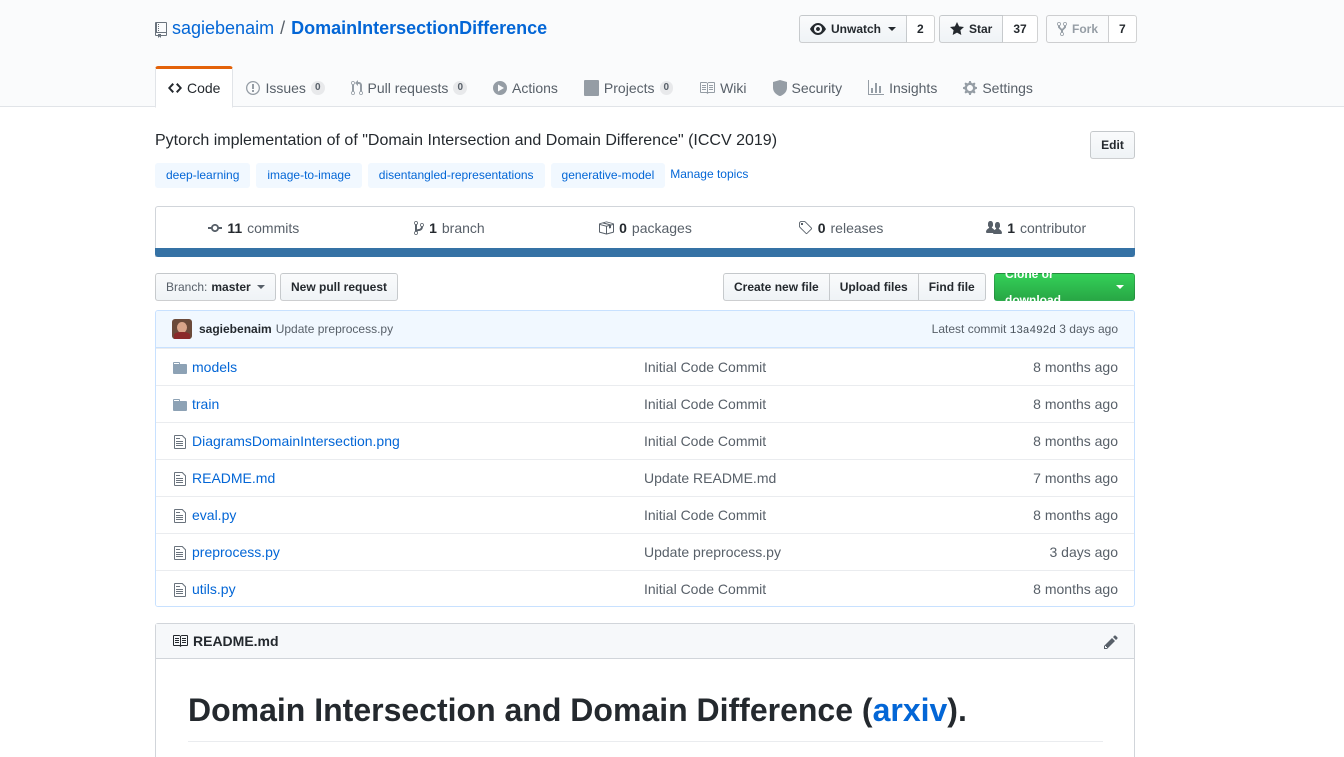 This screenshot has height=757, width=1344. What do you see at coordinates (776, 287) in the screenshot?
I see `create-new-file-button: Create new file` at bounding box center [776, 287].